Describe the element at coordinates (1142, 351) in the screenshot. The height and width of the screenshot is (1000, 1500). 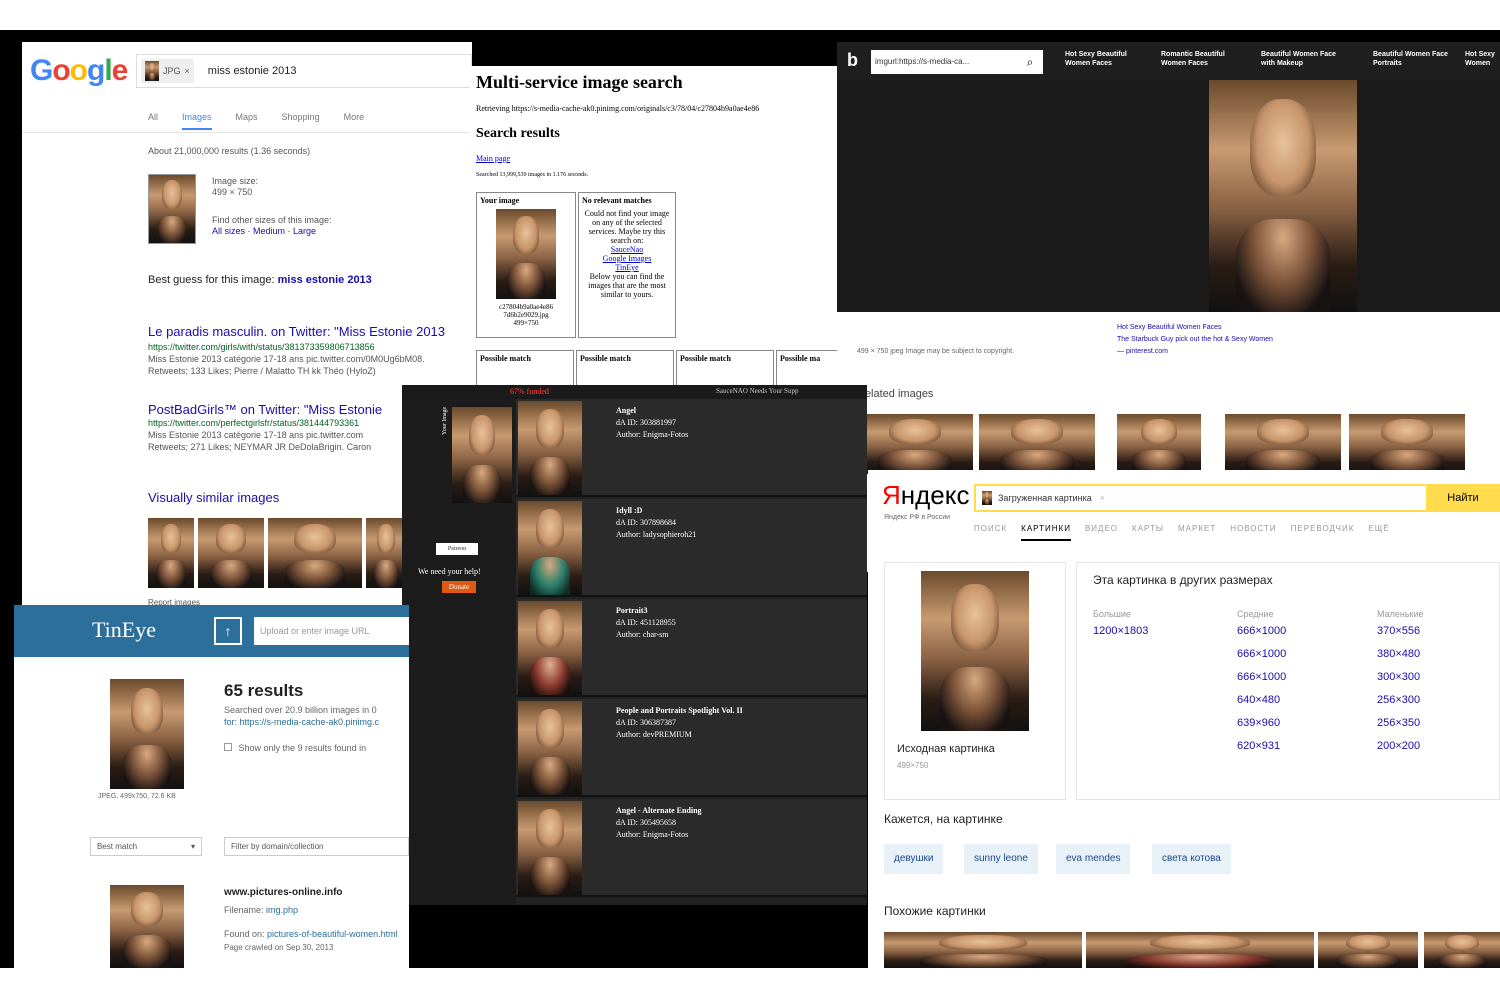
I see `source-site: — pinterest.com` at that location.